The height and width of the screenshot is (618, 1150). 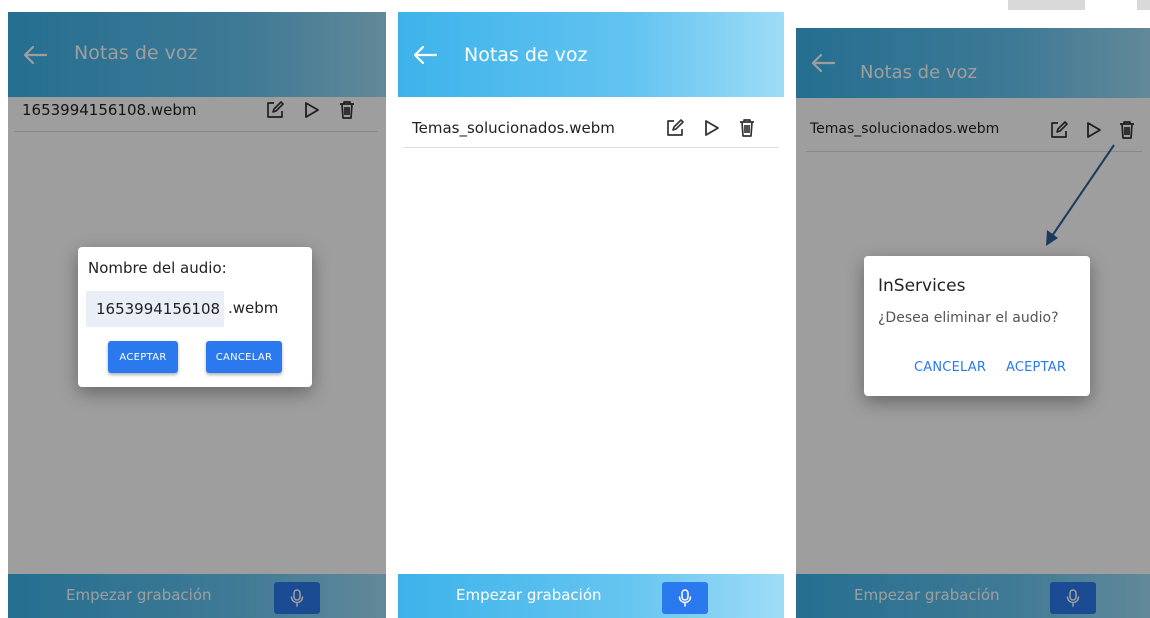 I want to click on annotation-arrow, so click(x=1080, y=195).